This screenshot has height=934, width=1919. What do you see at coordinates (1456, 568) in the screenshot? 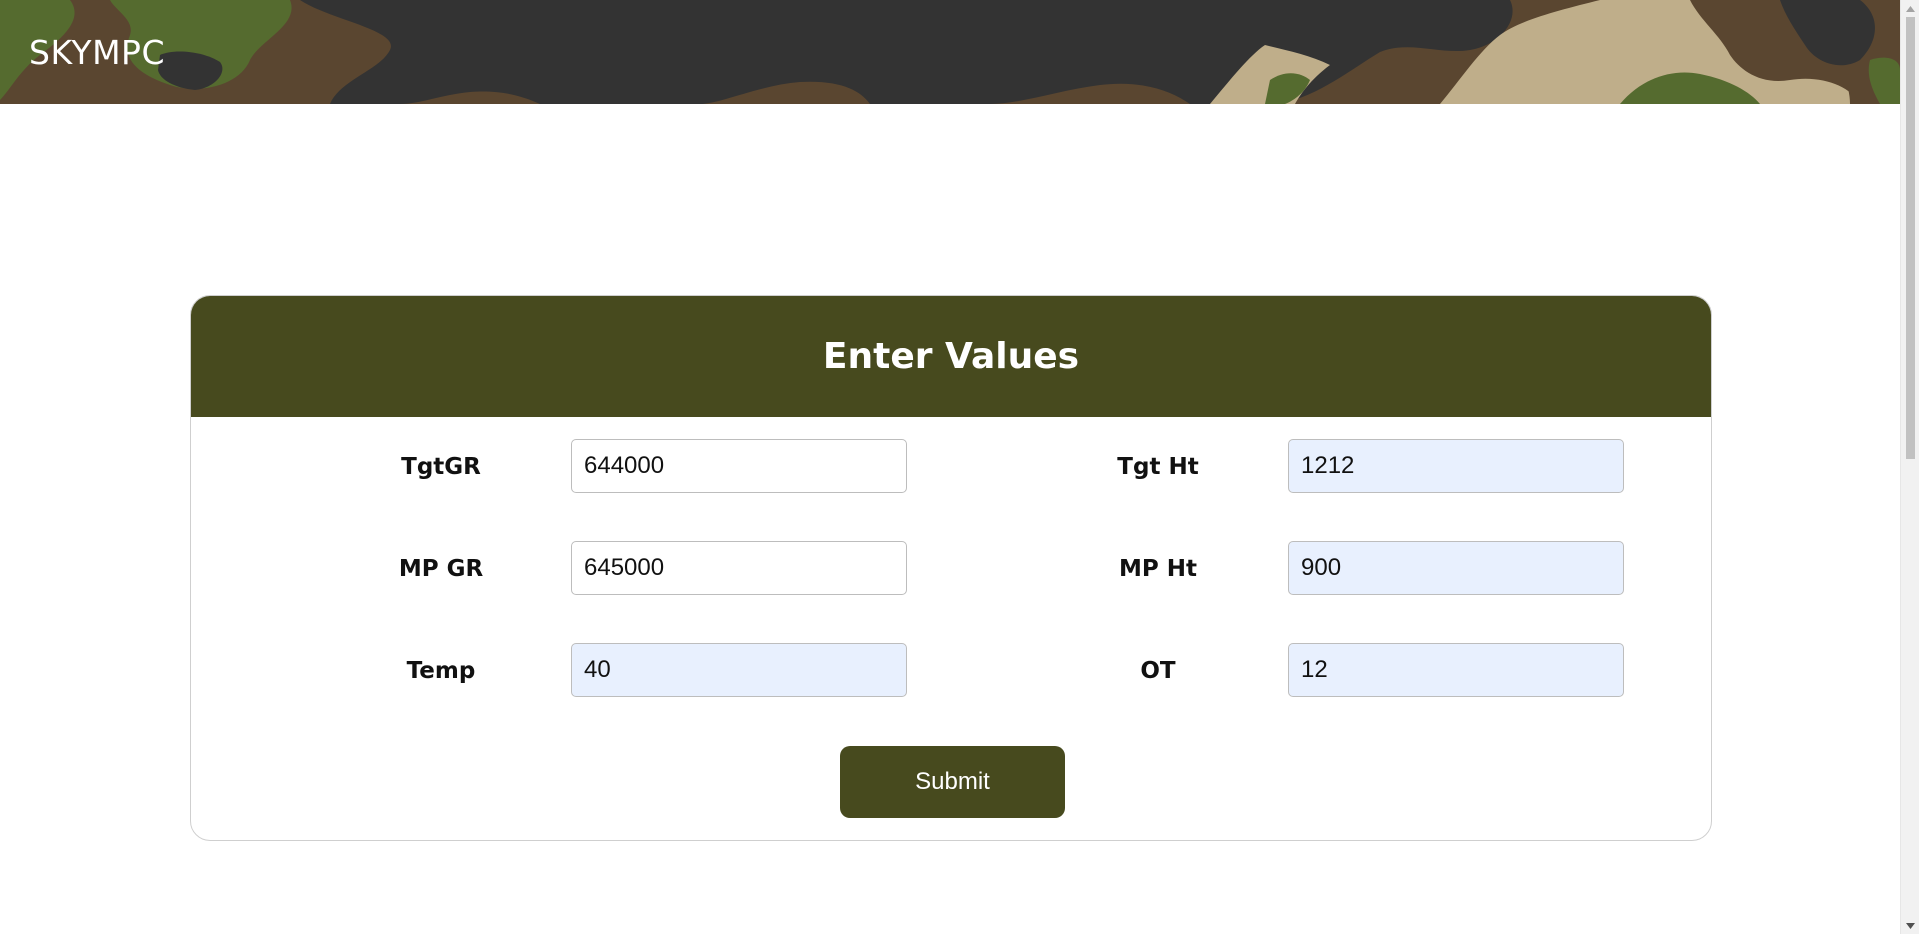
I see `mp-ht-input` at bounding box center [1456, 568].